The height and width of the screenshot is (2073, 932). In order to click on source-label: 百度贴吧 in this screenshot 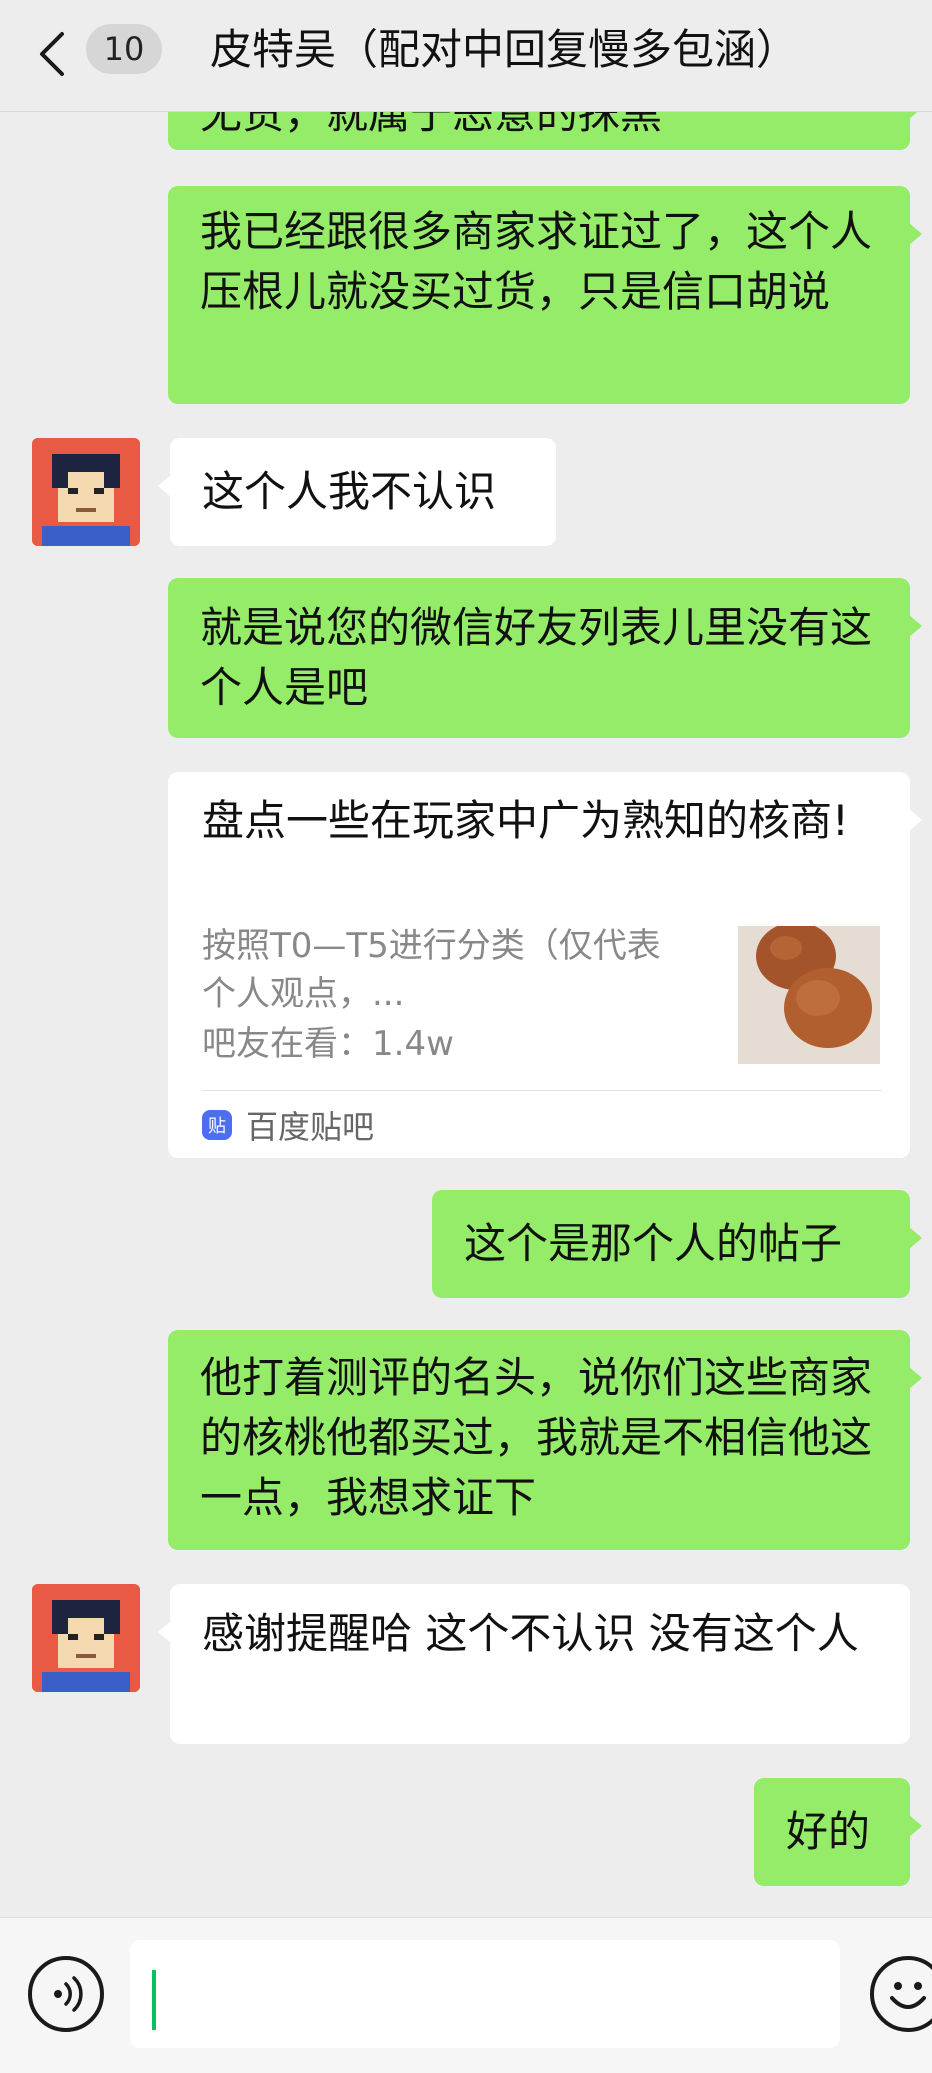, I will do `click(310, 1127)`.